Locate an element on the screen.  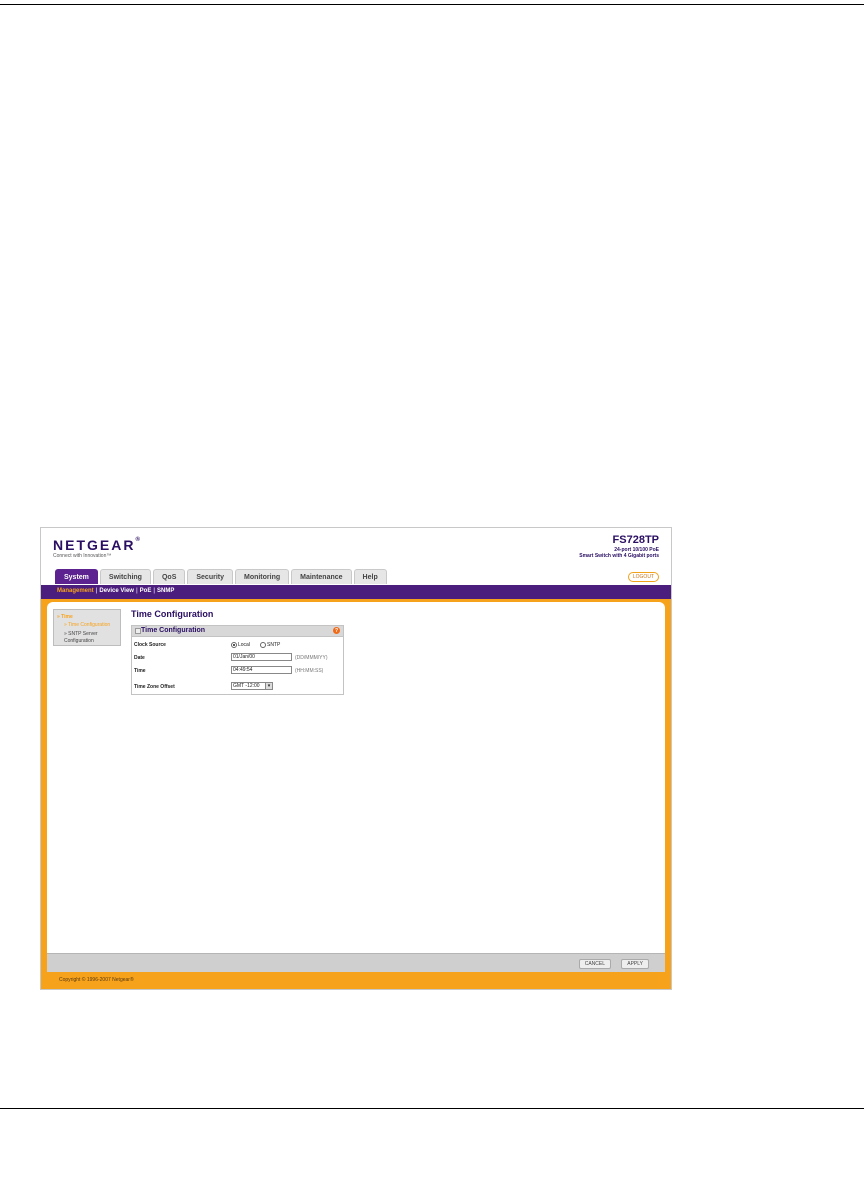
tab-monitoring: Monitoring is located at coordinates (262, 576).